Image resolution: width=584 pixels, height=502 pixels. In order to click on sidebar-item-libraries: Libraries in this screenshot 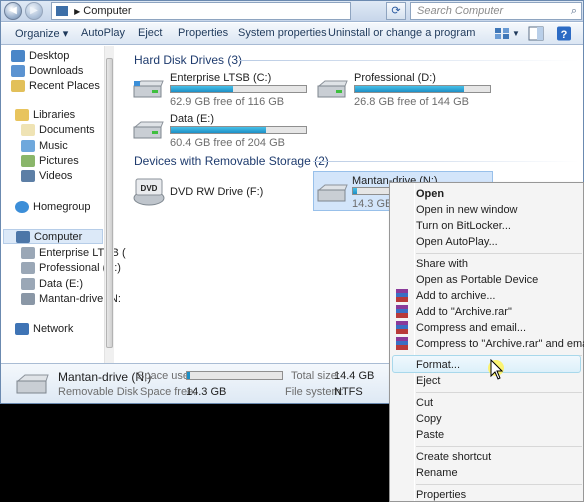, I will do `click(45, 114)`.